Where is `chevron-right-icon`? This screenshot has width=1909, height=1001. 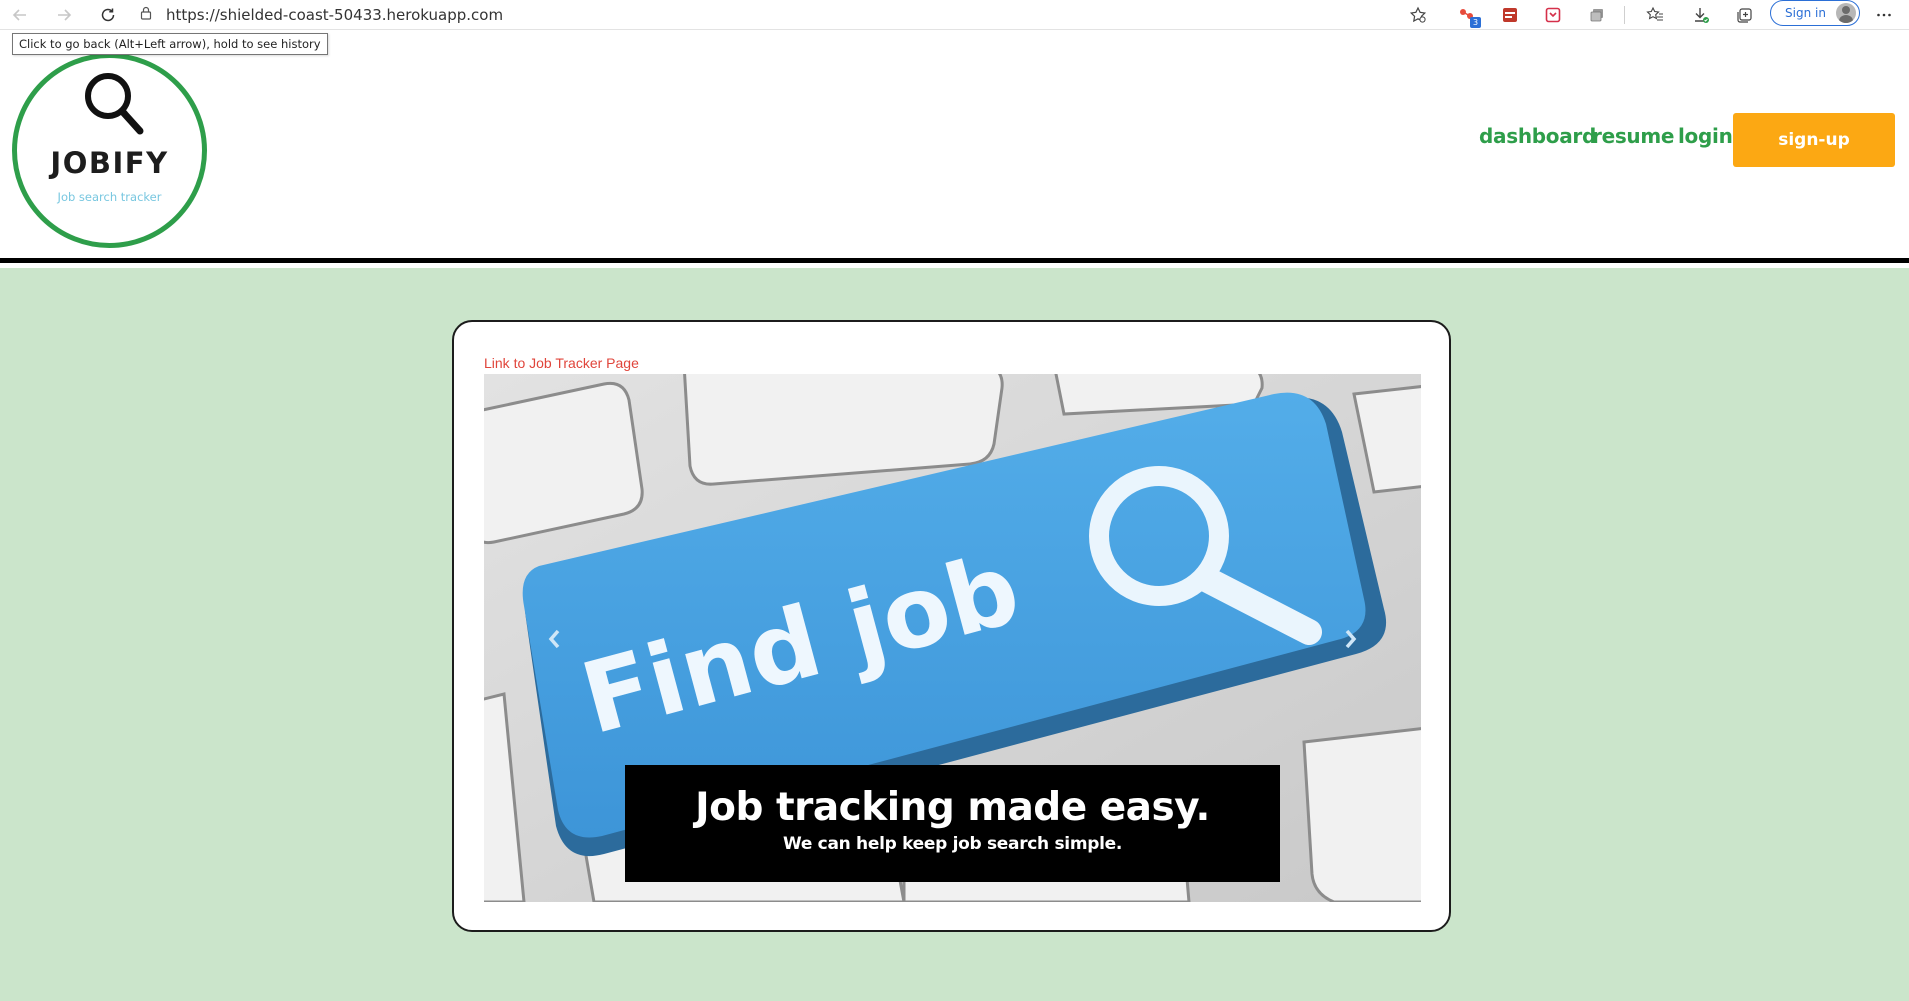
chevron-right-icon is located at coordinates (1351, 639).